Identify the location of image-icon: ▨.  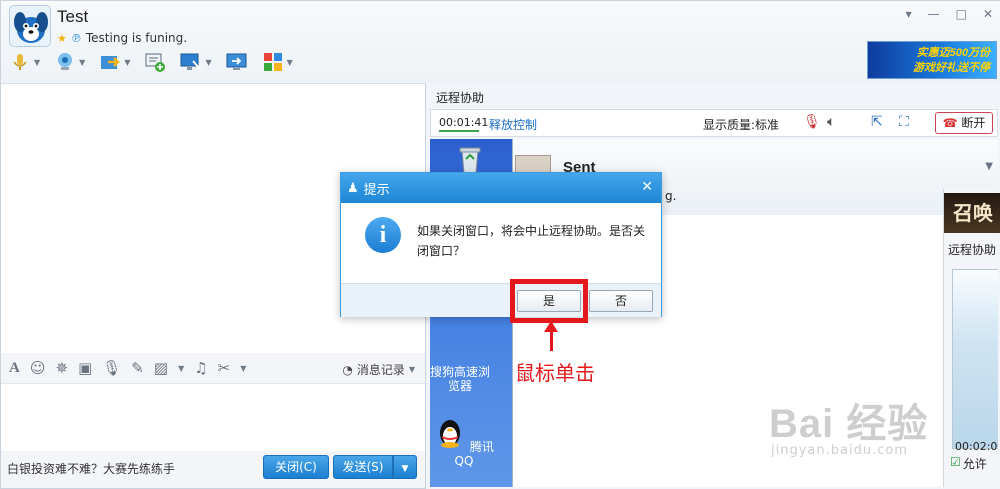
(161, 368).